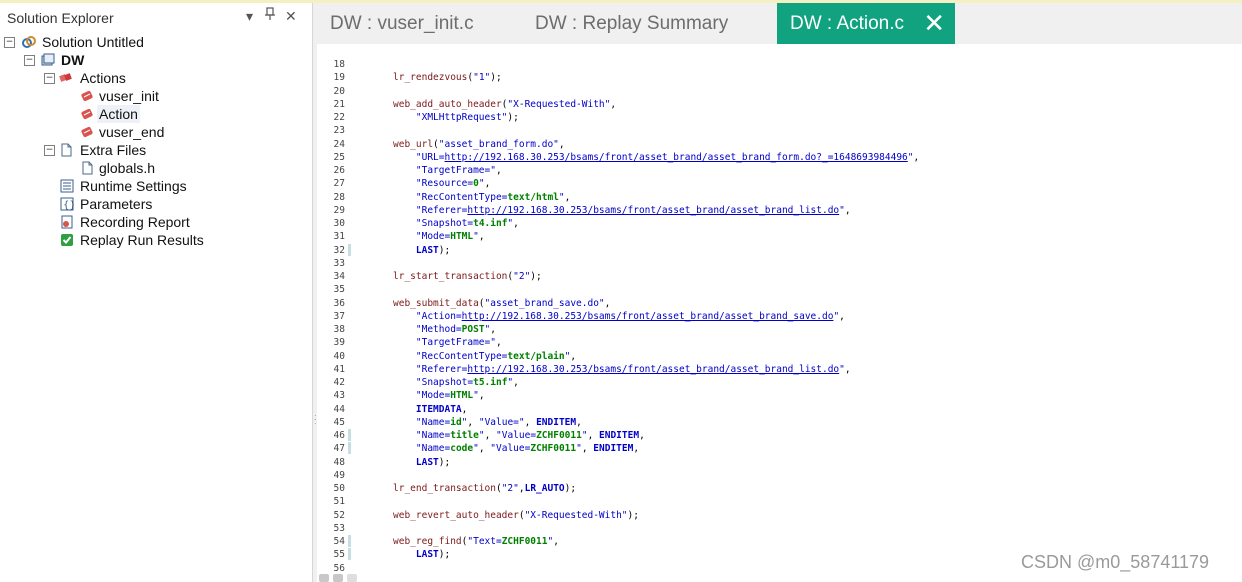 The height and width of the screenshot is (582, 1242). Describe the element at coordinates (467, 223) in the screenshot. I see `code-text: "Snapshot=t4.inf",` at that location.